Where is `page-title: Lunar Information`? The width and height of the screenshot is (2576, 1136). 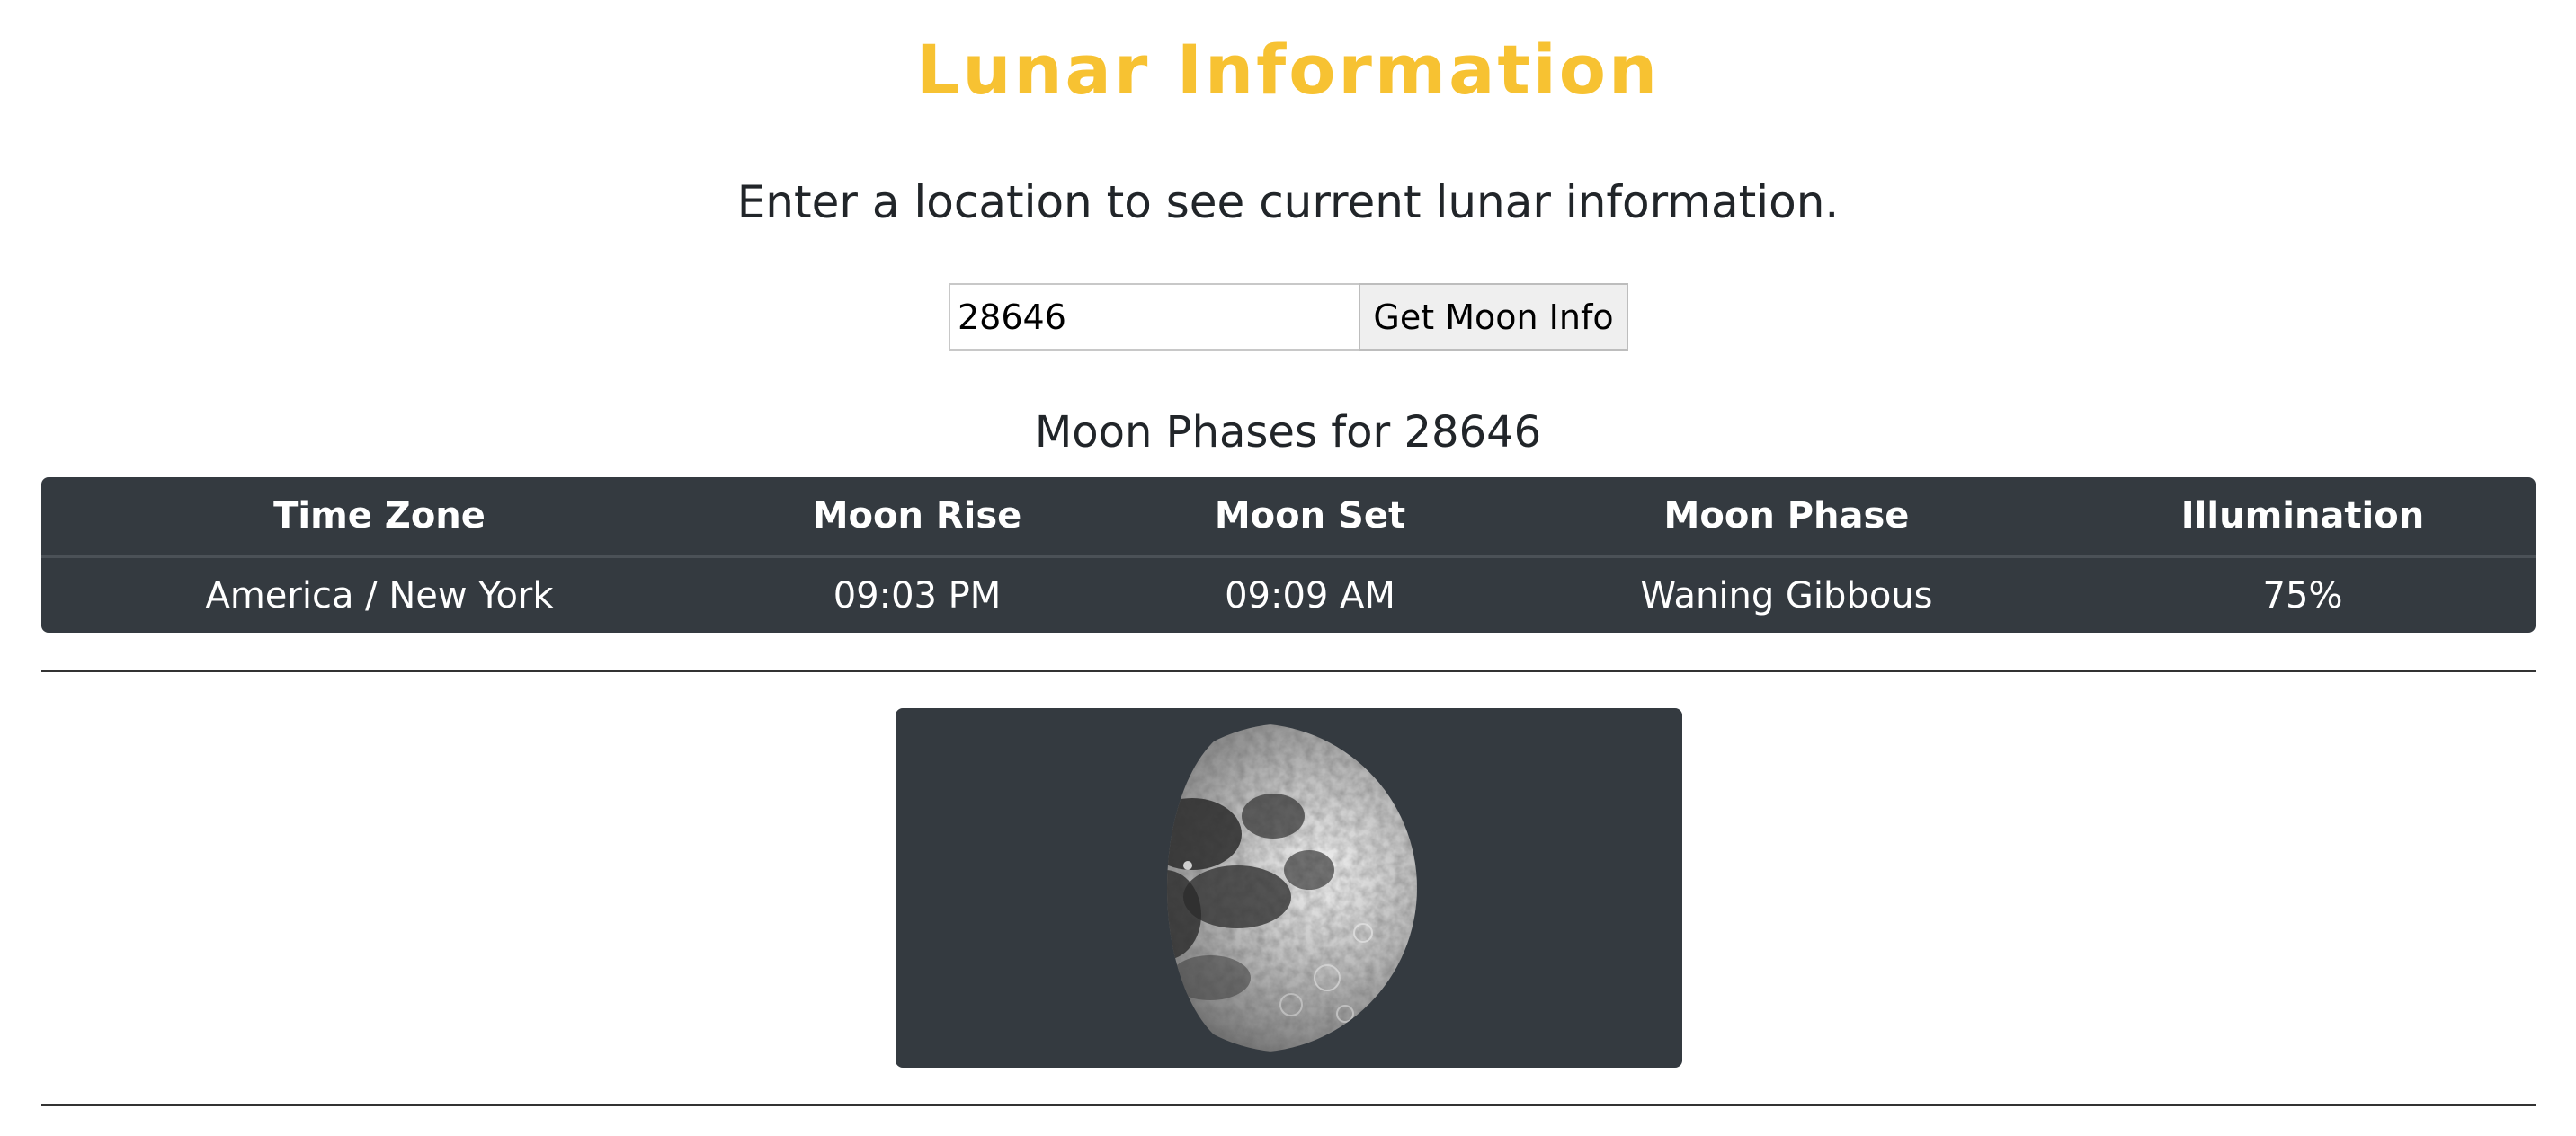
page-title: Lunar Information is located at coordinates (1288, 70).